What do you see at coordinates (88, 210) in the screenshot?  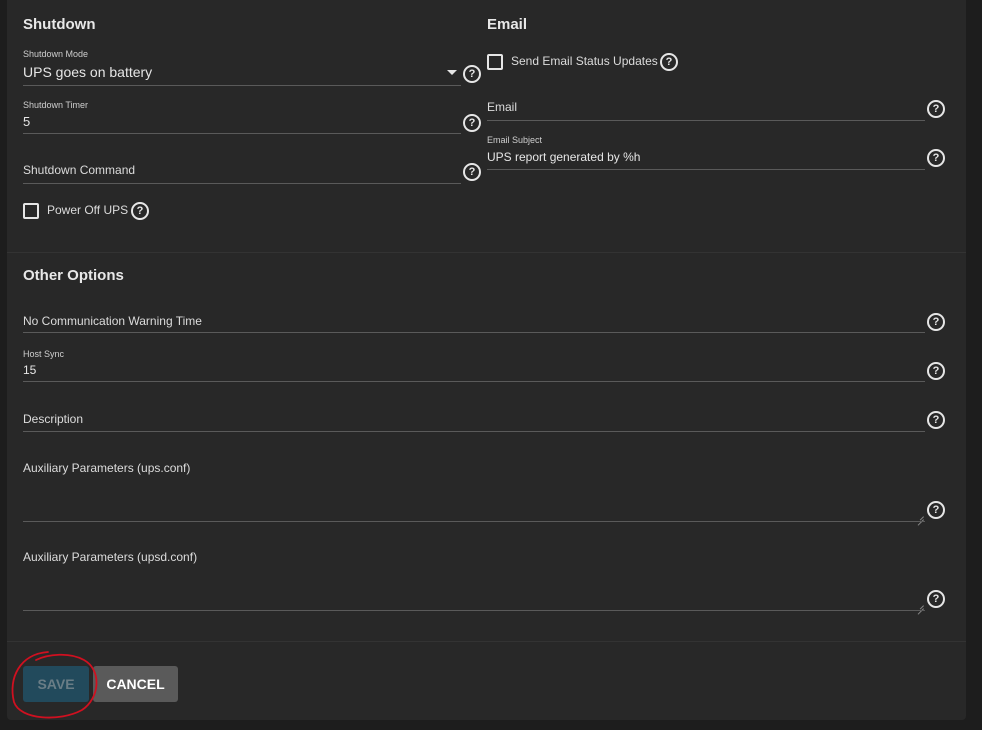 I see `power-off-ups-label: Power Off UPS` at bounding box center [88, 210].